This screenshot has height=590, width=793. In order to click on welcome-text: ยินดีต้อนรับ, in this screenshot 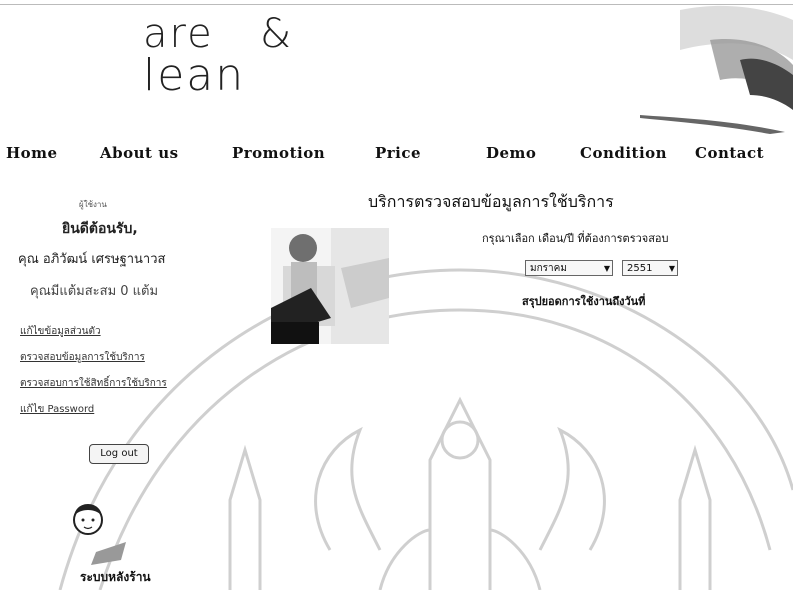, I will do `click(100, 229)`.